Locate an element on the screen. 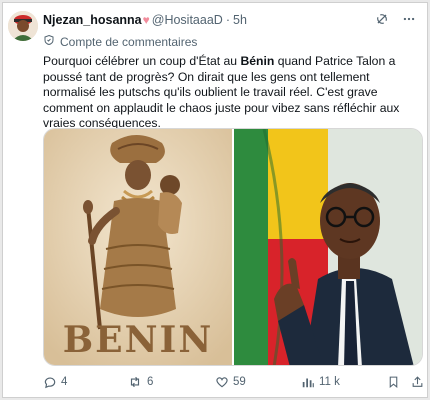  views-button: 11 k is located at coordinates (320, 382).